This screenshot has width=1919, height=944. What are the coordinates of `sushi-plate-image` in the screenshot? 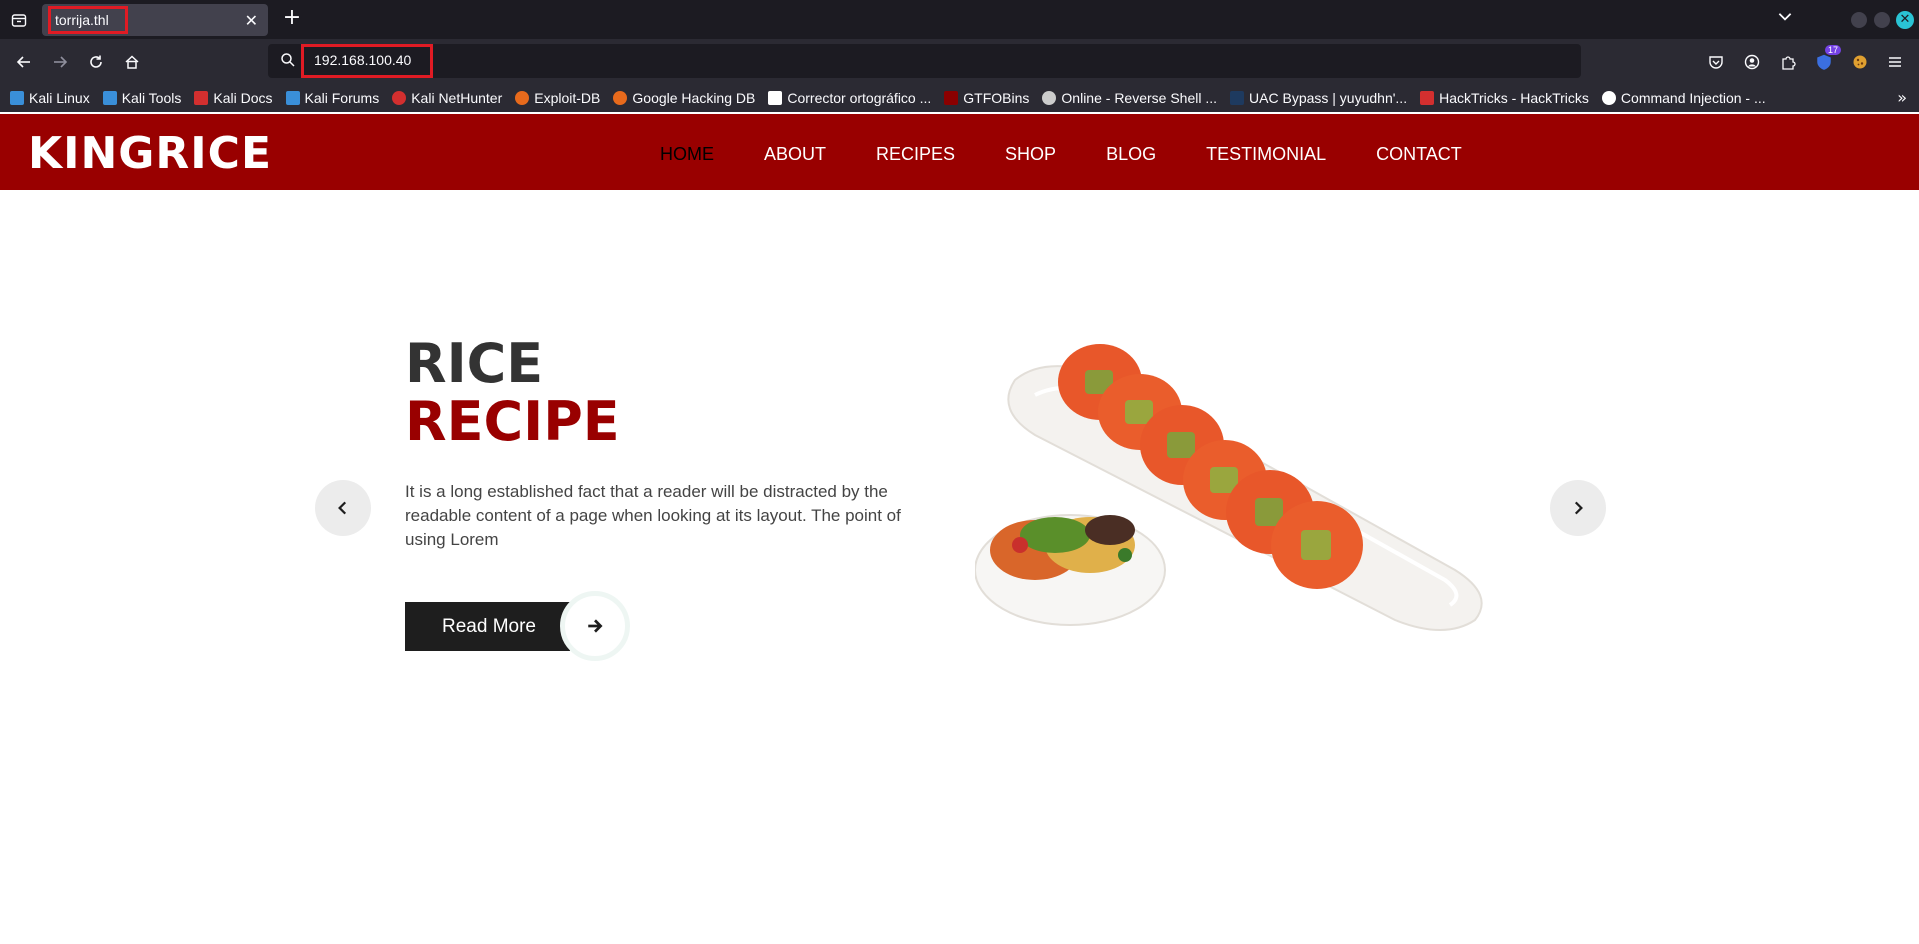 It's located at (1229, 487).